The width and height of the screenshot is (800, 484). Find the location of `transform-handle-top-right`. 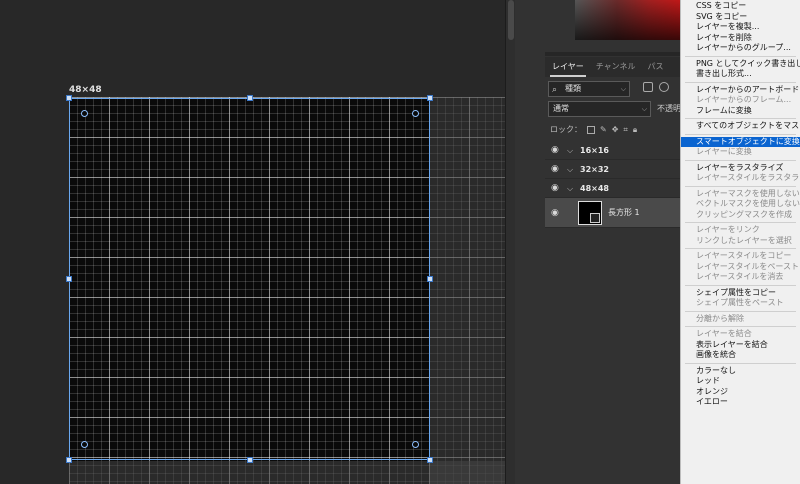

transform-handle-top-right is located at coordinates (430, 98).